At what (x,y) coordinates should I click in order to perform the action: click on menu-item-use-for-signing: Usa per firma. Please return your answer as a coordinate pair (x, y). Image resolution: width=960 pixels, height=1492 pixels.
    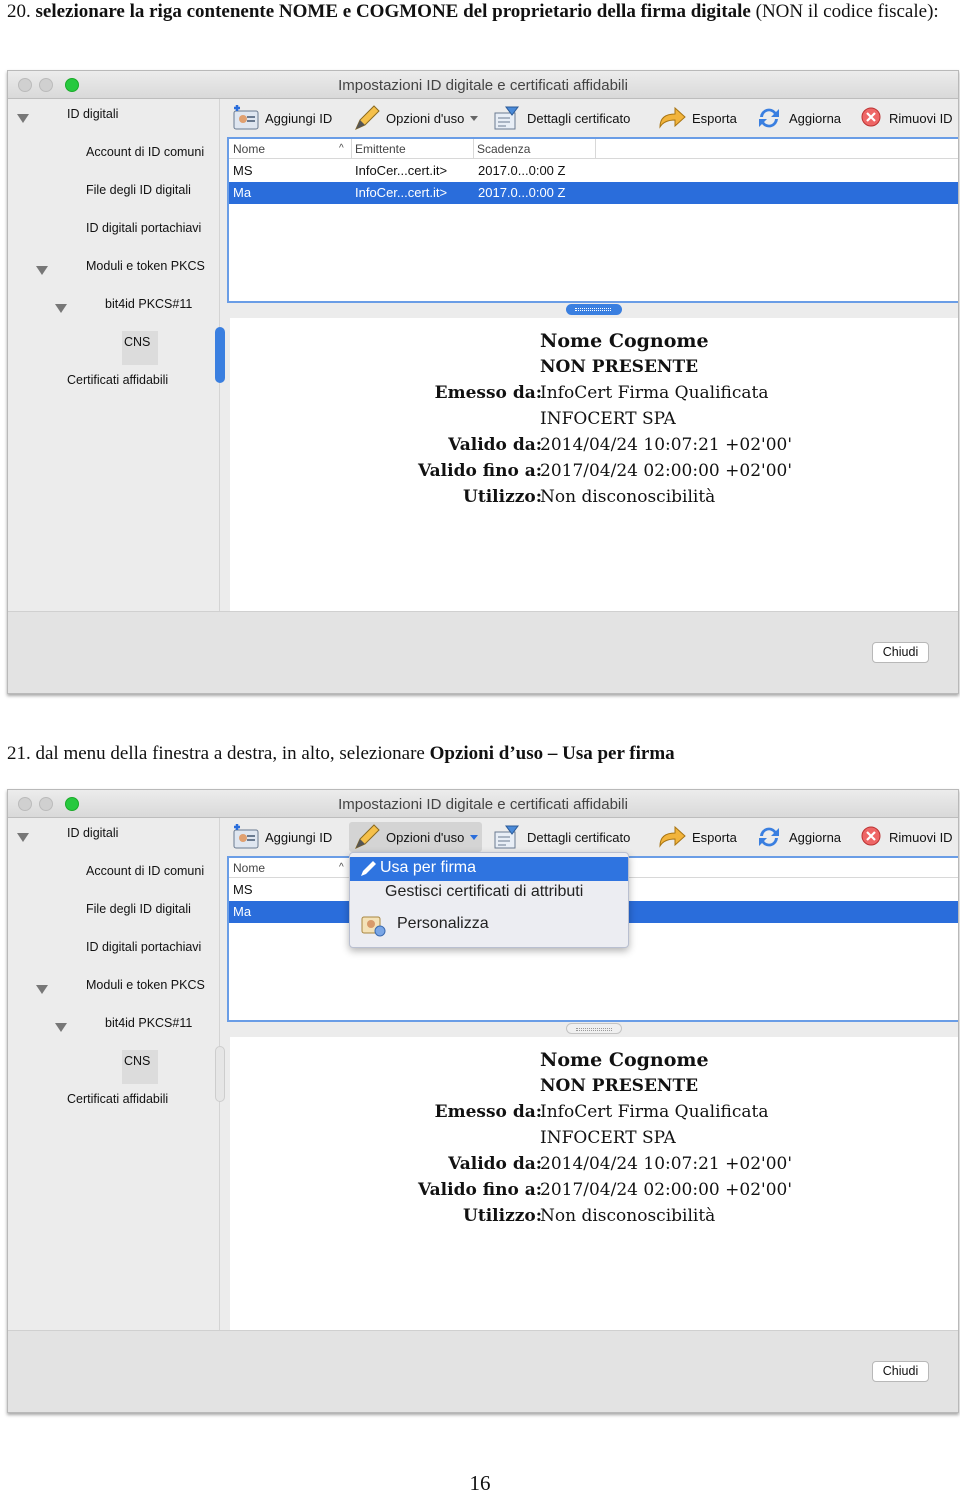
    Looking at the image, I should click on (489, 869).